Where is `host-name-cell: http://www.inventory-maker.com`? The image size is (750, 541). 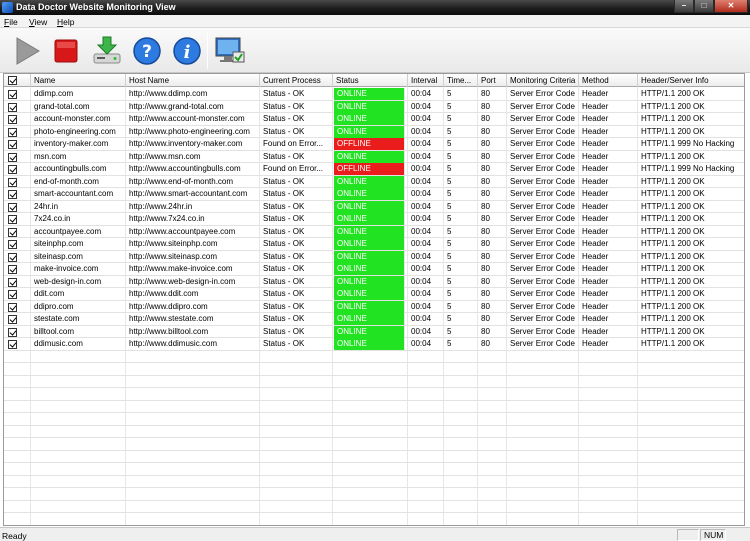 host-name-cell: http://www.inventory-maker.com is located at coordinates (193, 144).